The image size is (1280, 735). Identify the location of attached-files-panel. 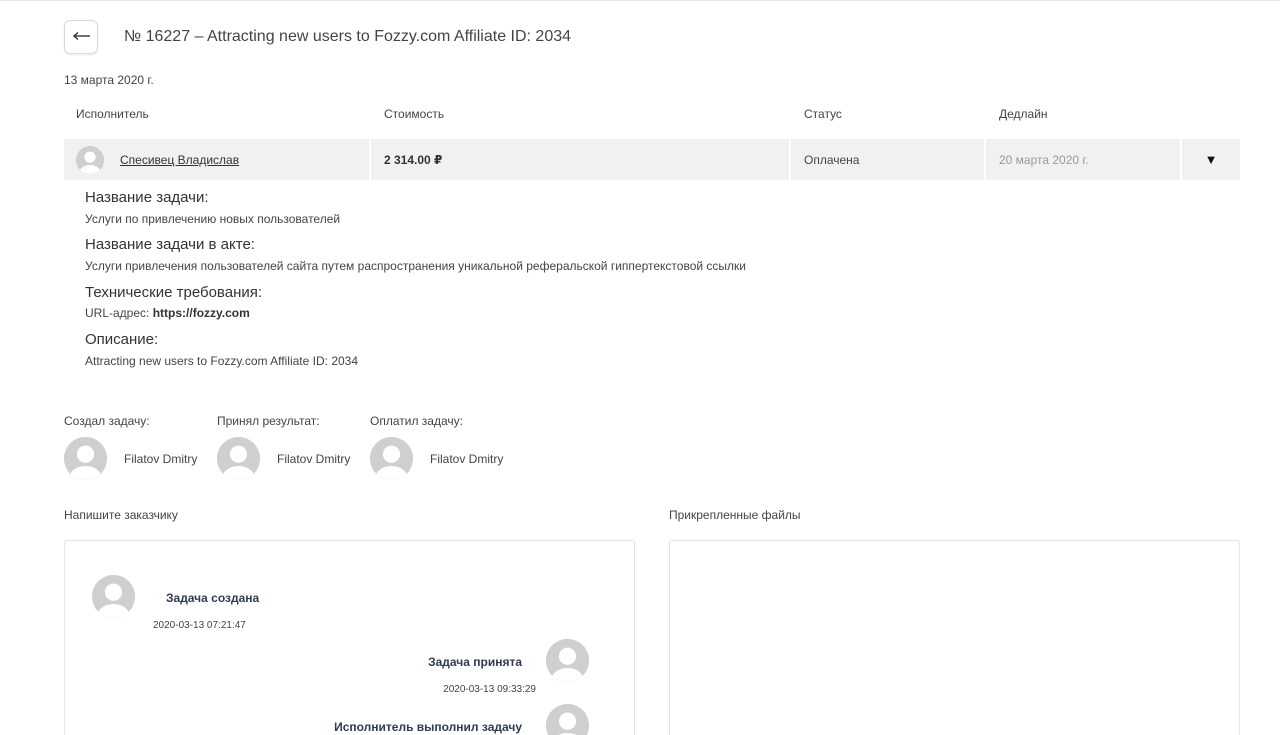
(954, 637).